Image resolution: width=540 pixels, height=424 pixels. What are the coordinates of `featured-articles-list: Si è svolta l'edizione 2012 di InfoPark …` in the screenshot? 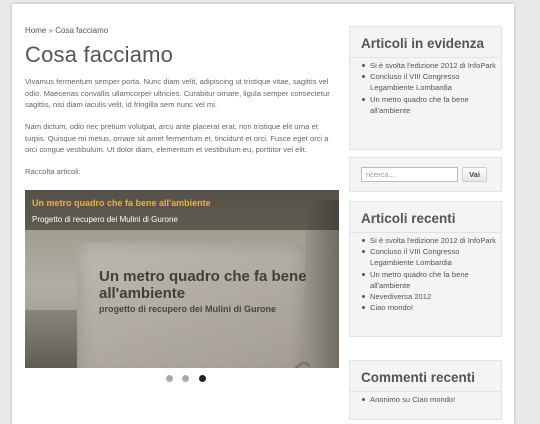 It's located at (429, 88).